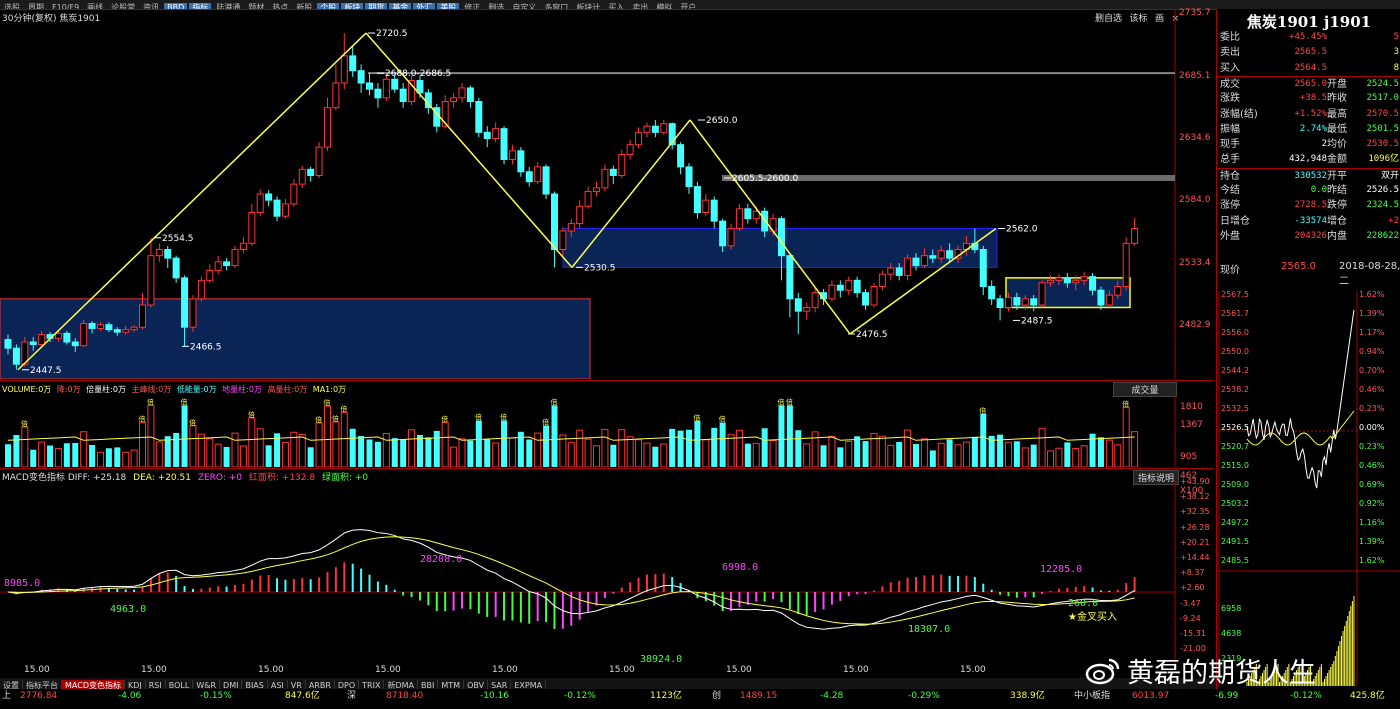 This screenshot has width=1400, height=709. Describe the element at coordinates (128, 609) in the screenshot. I see `macd-area-label: 4963.0` at that location.